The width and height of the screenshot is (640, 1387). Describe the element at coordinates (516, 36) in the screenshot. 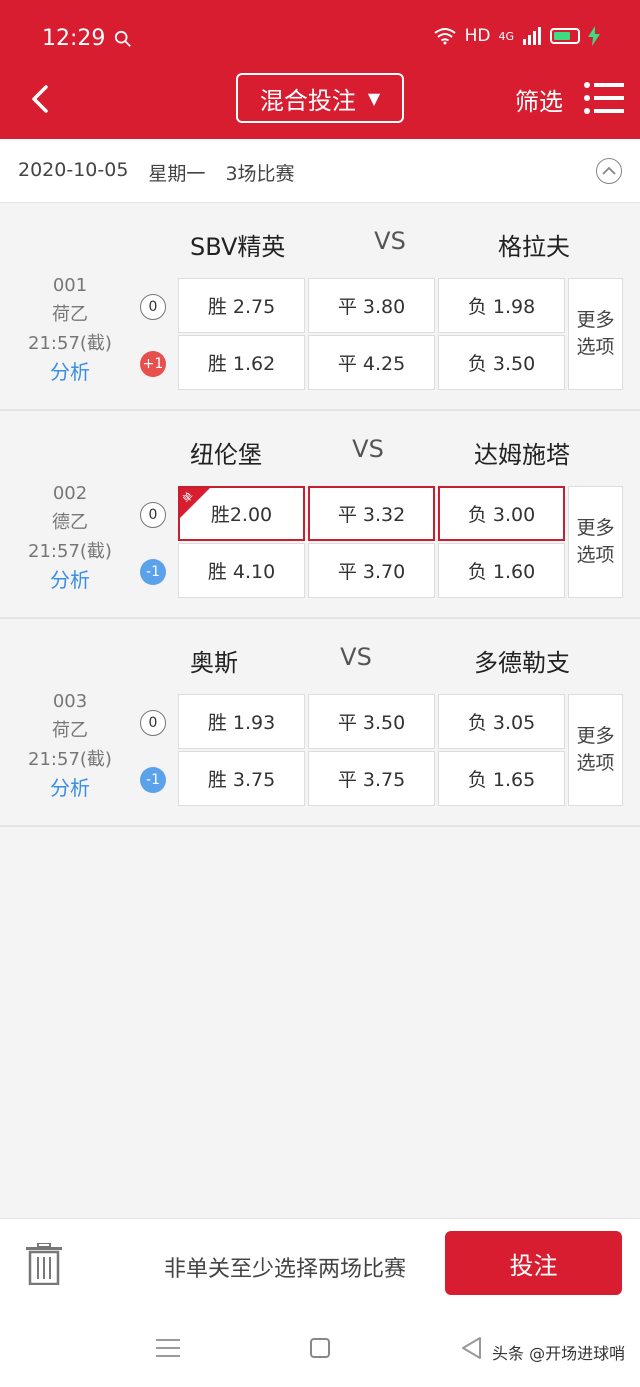

I see `status-indicators: HD 4G` at that location.